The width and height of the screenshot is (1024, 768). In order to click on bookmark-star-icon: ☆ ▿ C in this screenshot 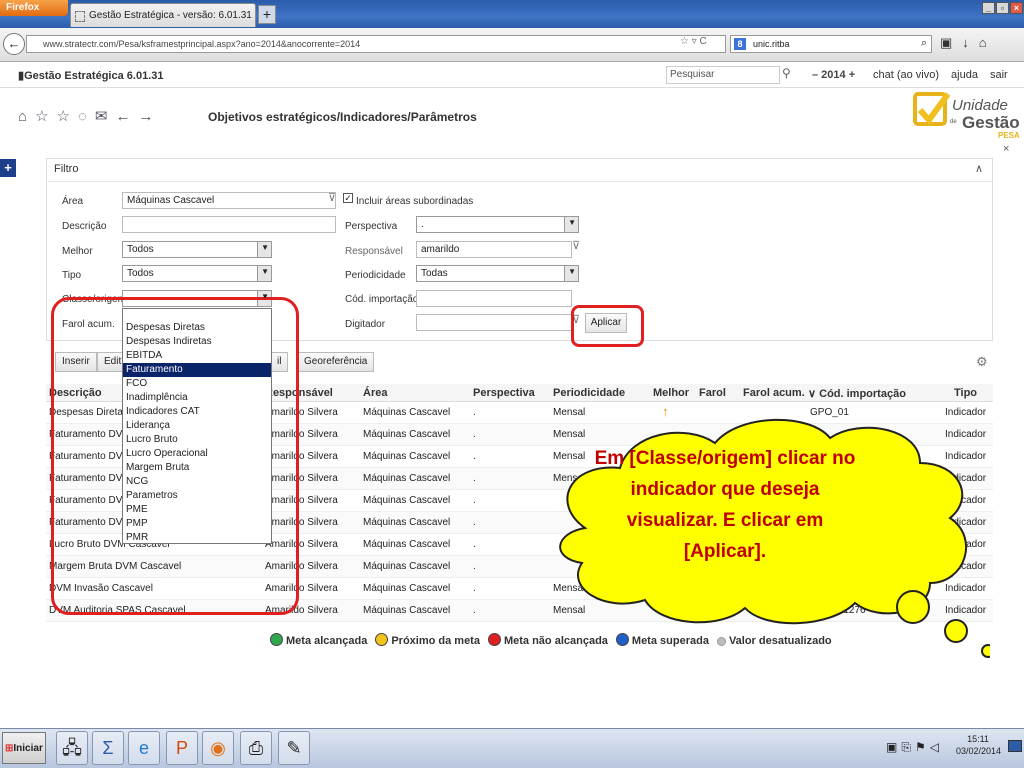, I will do `click(693, 41)`.